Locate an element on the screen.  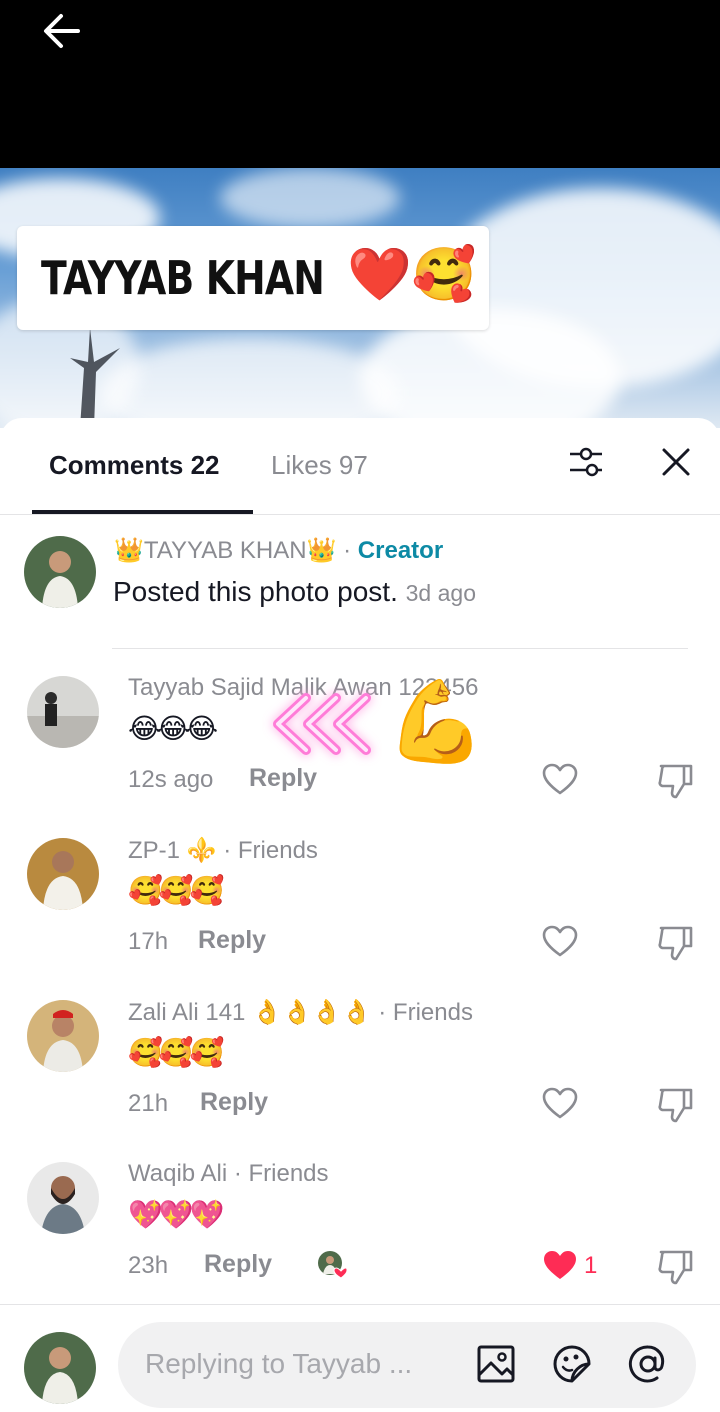
comment-text: 💖💖💖 is located at coordinates (176, 1214).